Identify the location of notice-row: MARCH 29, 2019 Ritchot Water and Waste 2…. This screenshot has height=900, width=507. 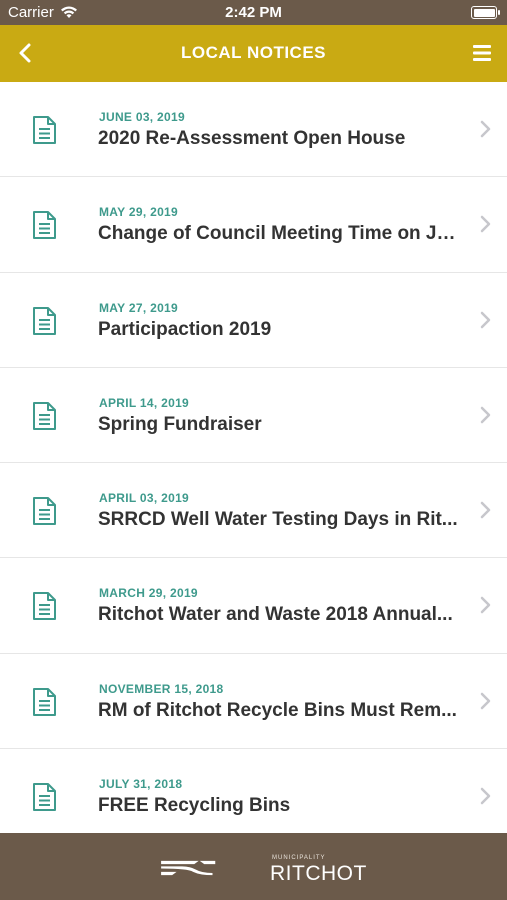
(253, 606).